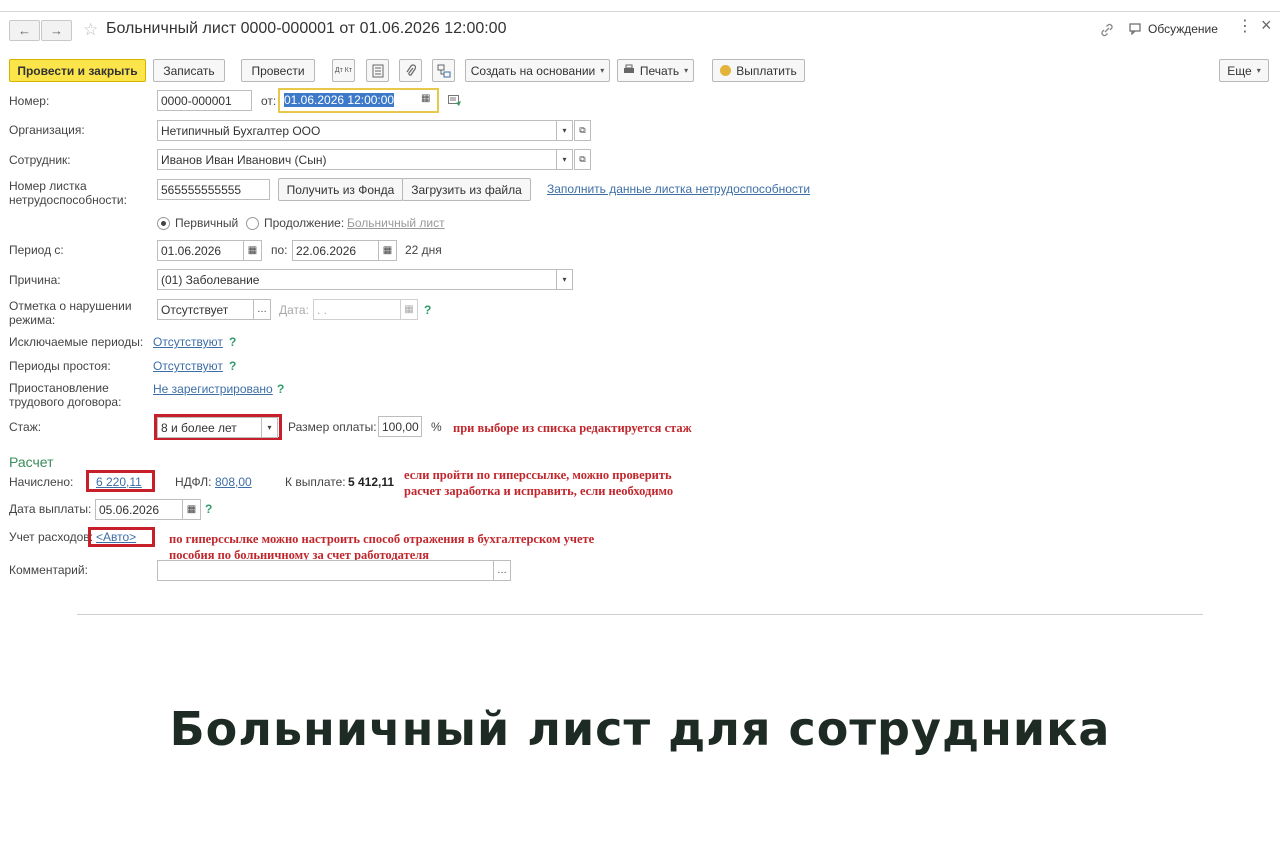  What do you see at coordinates (640, 729) in the screenshot?
I see `image-caption: Больничный лист для сотрудника` at bounding box center [640, 729].